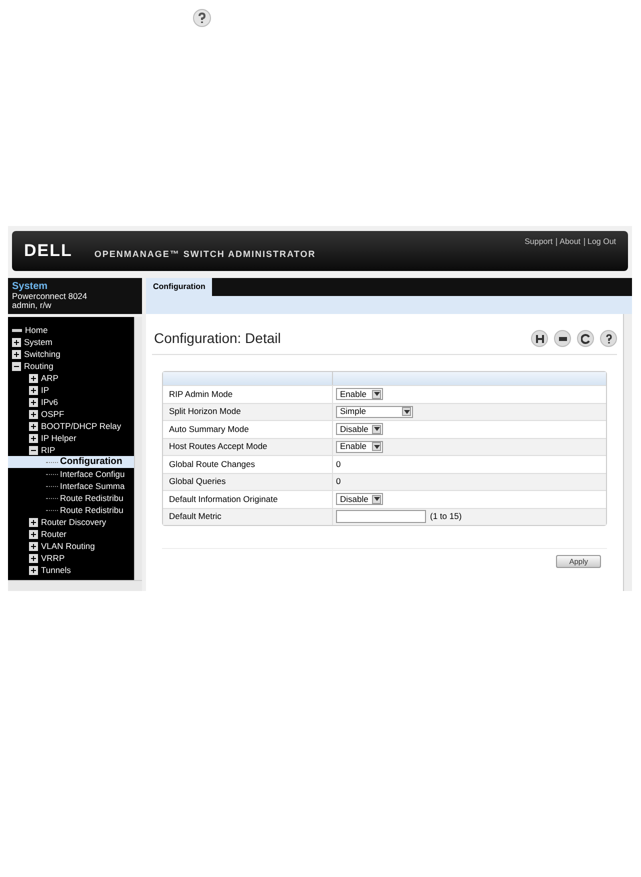 The image size is (641, 877). I want to click on home-icon, so click(17, 330).